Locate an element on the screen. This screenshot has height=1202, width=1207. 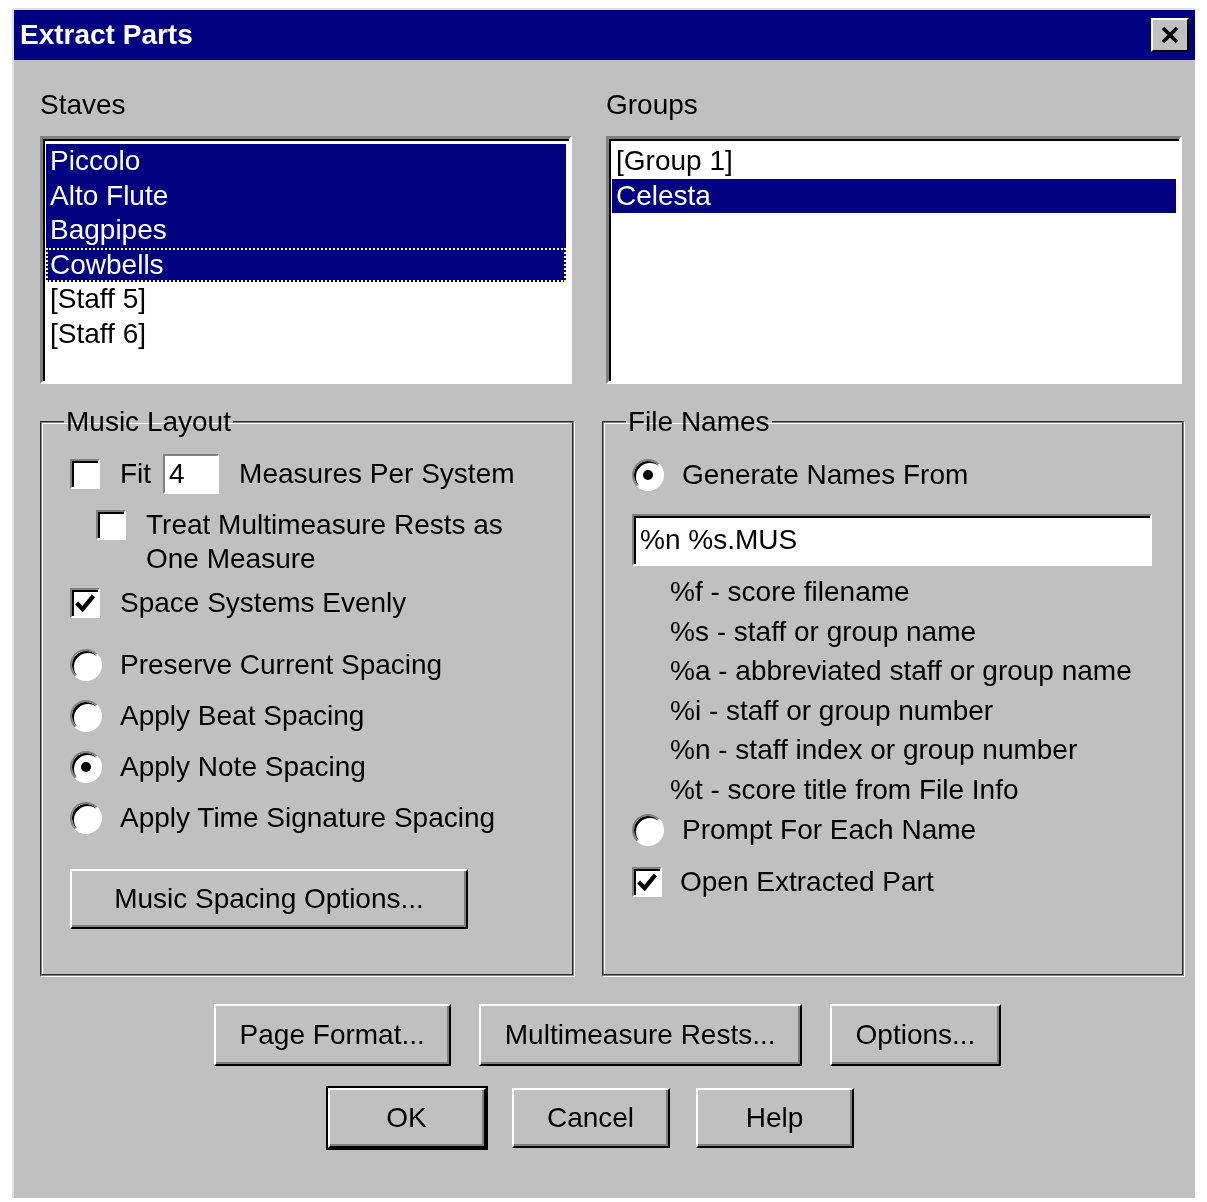
radio-label: Apply Note Spacing is located at coordinates (243, 767).